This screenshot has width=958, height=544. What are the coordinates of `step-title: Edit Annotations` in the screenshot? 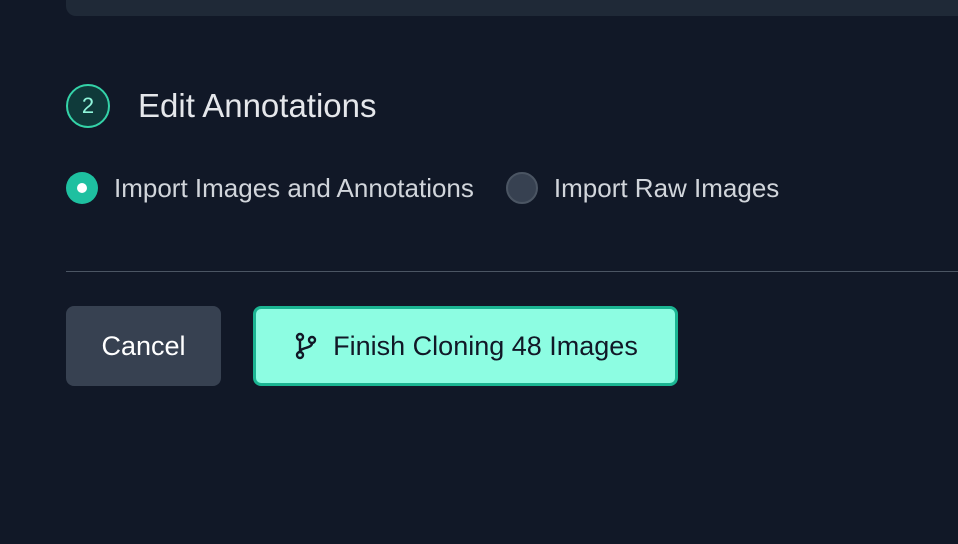 It's located at (257, 105).